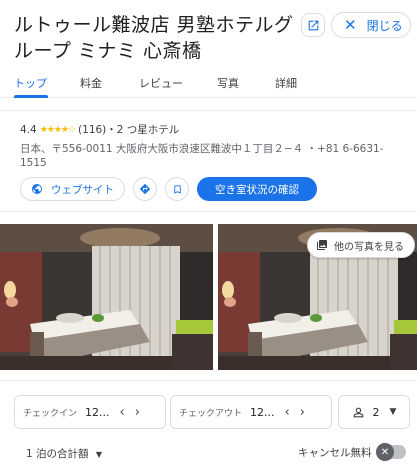  Describe the element at coordinates (208, 84) in the screenshot. I see `tab-bar: トップ 料金 レビュー 写真 詳細` at that location.